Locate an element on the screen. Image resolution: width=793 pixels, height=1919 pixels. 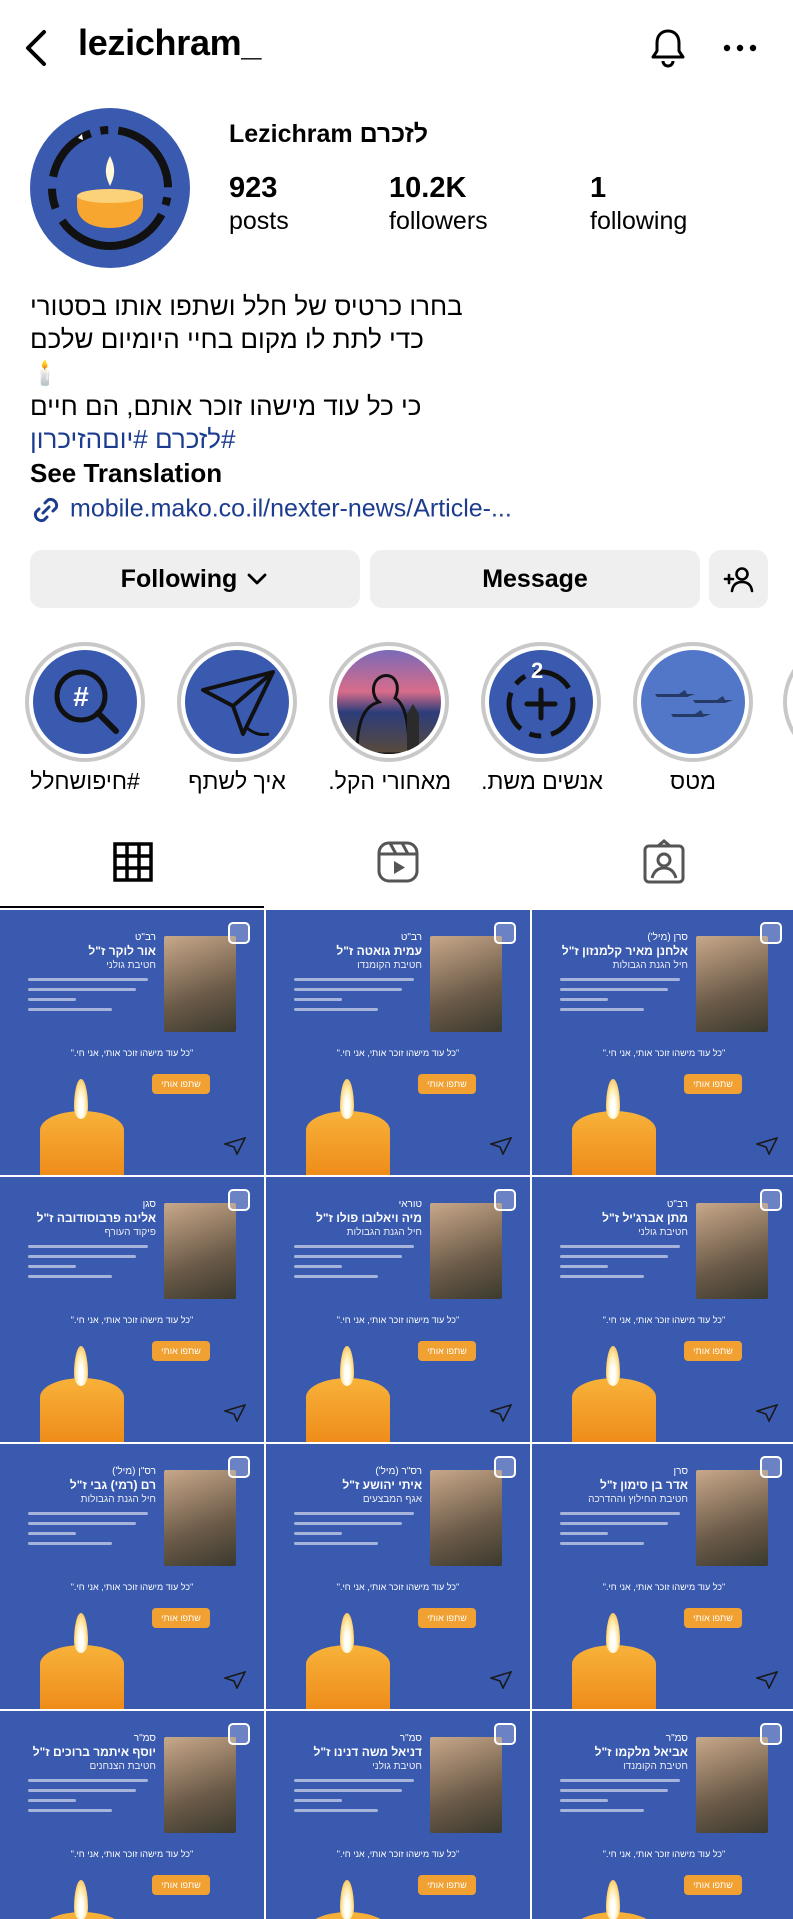
candle-logo-icon is located at coordinates (110, 188).